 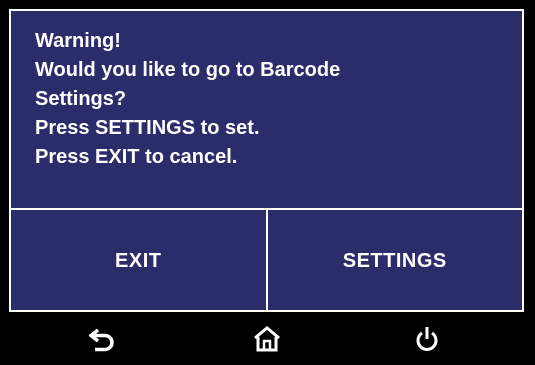 I want to click on home-icon, so click(x=267, y=339).